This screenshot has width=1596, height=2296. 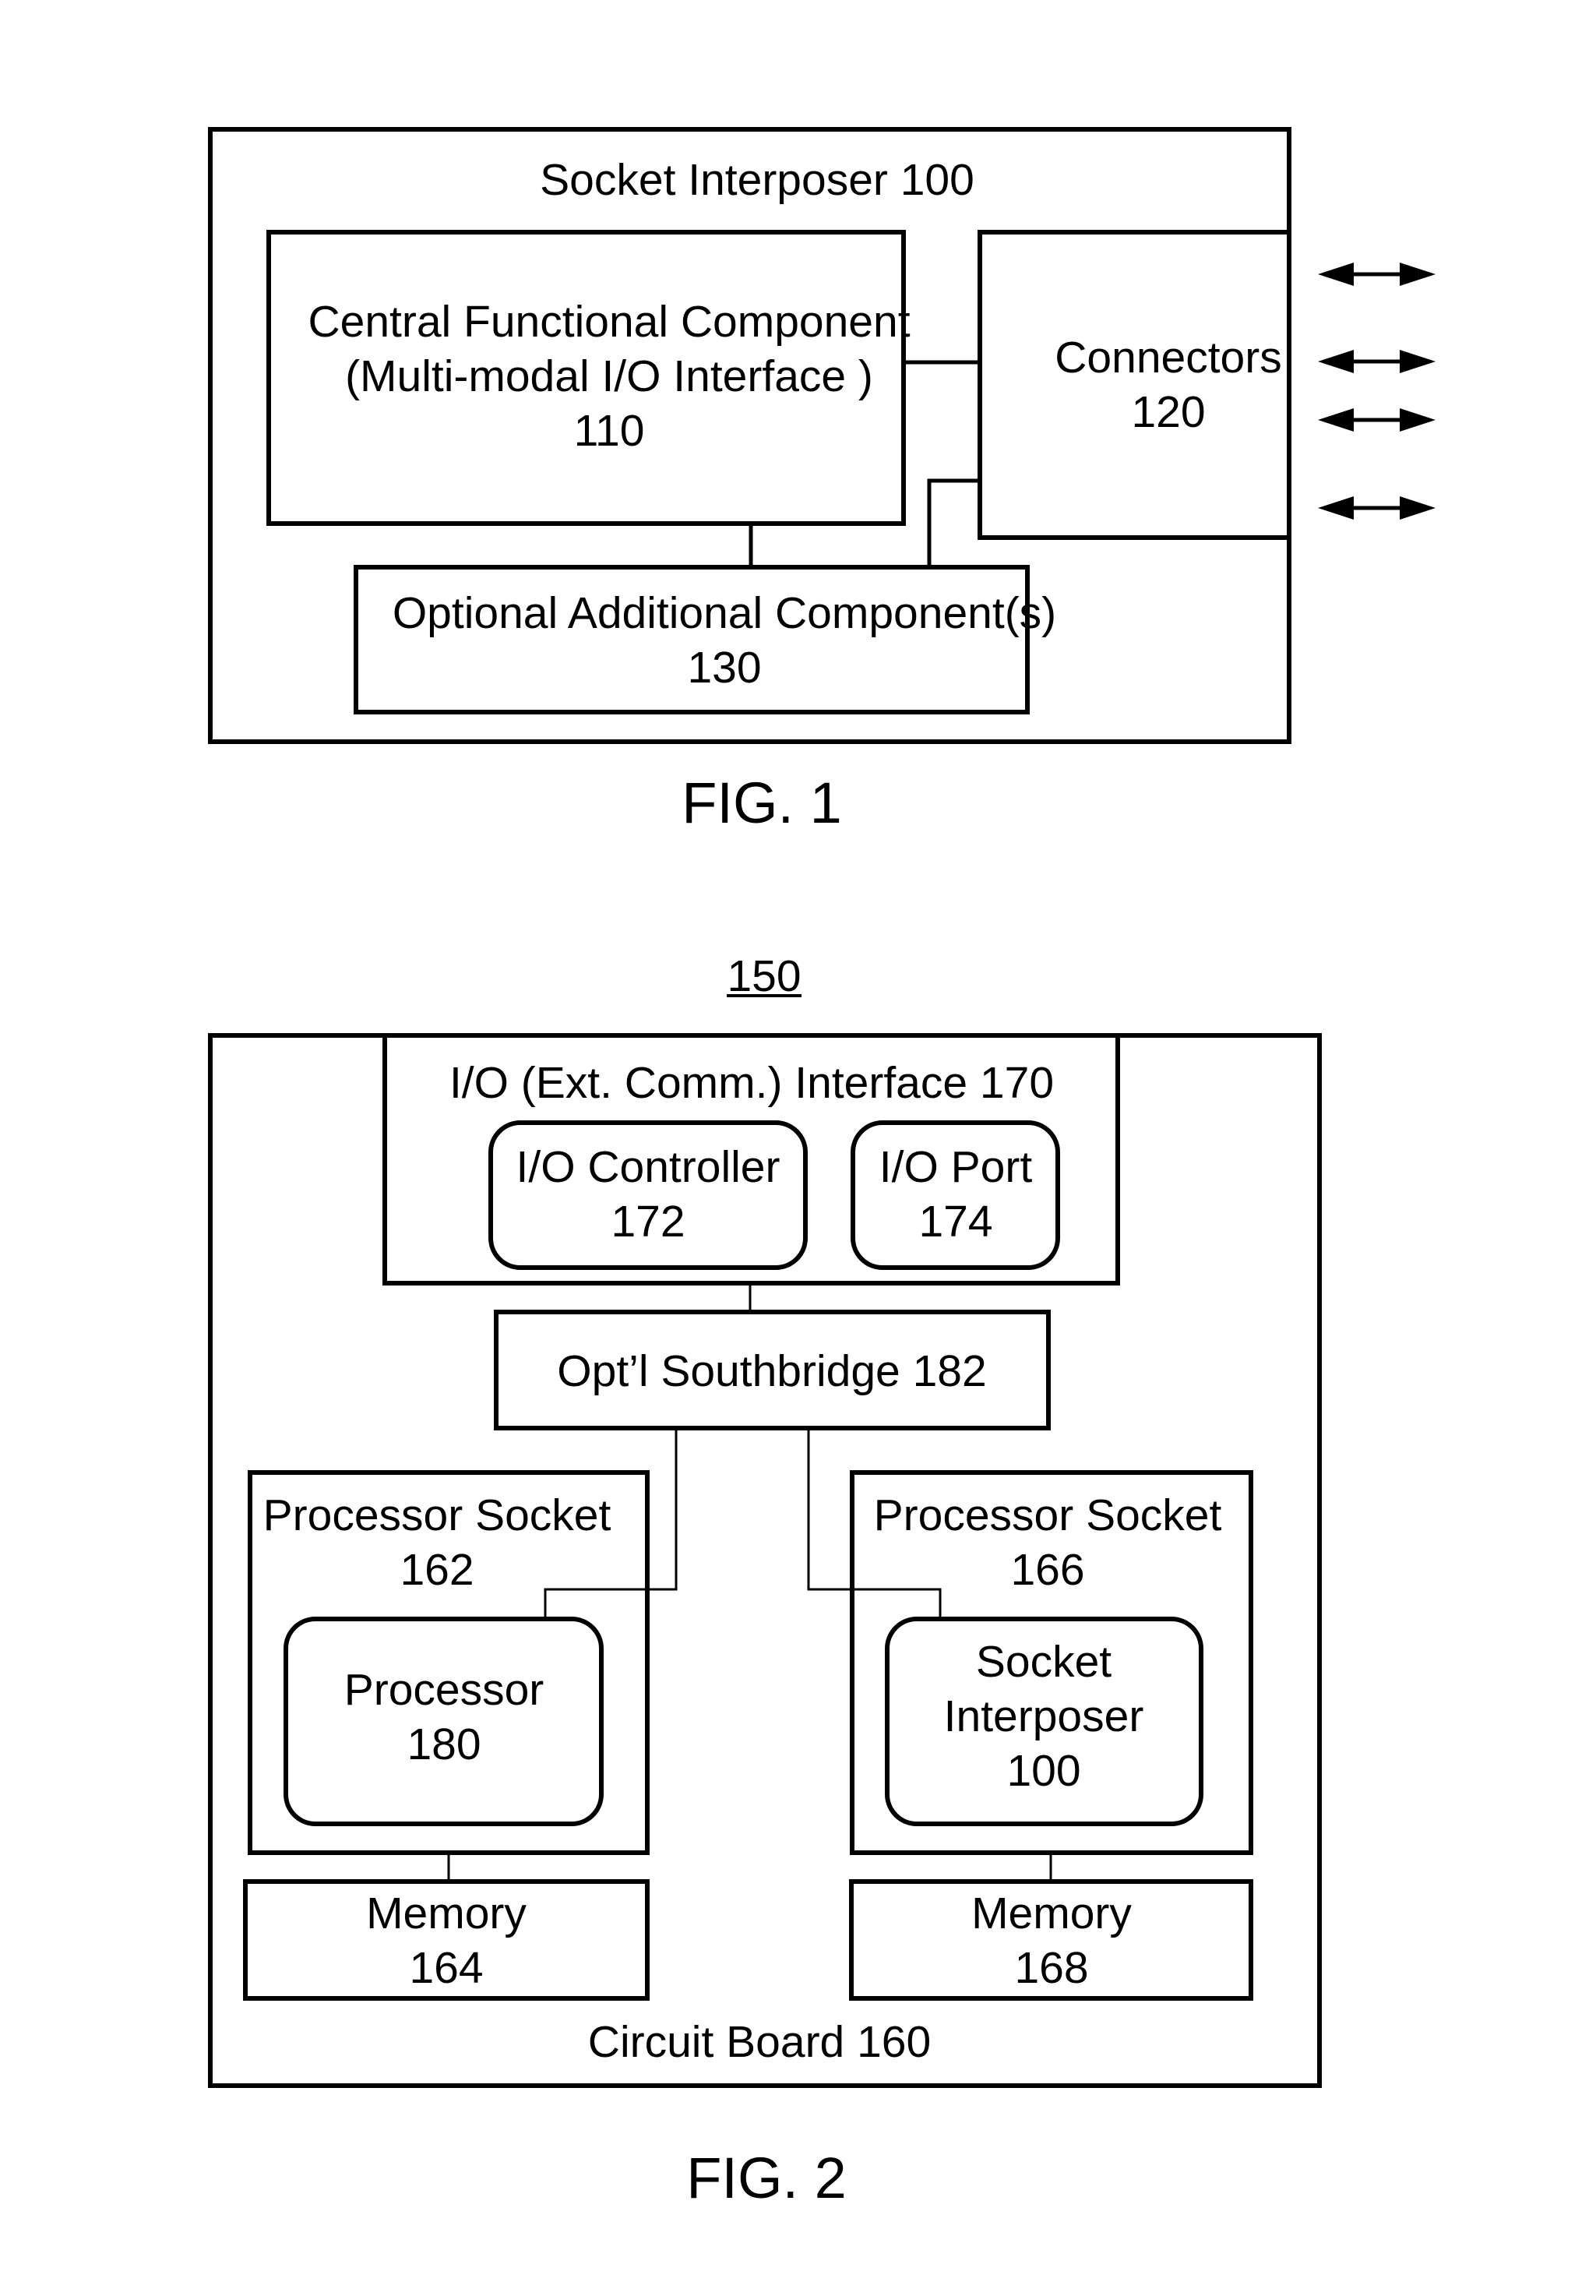 I want to click on optional-components-label-line-1: Optional Additional Component(s), so click(x=724, y=613).